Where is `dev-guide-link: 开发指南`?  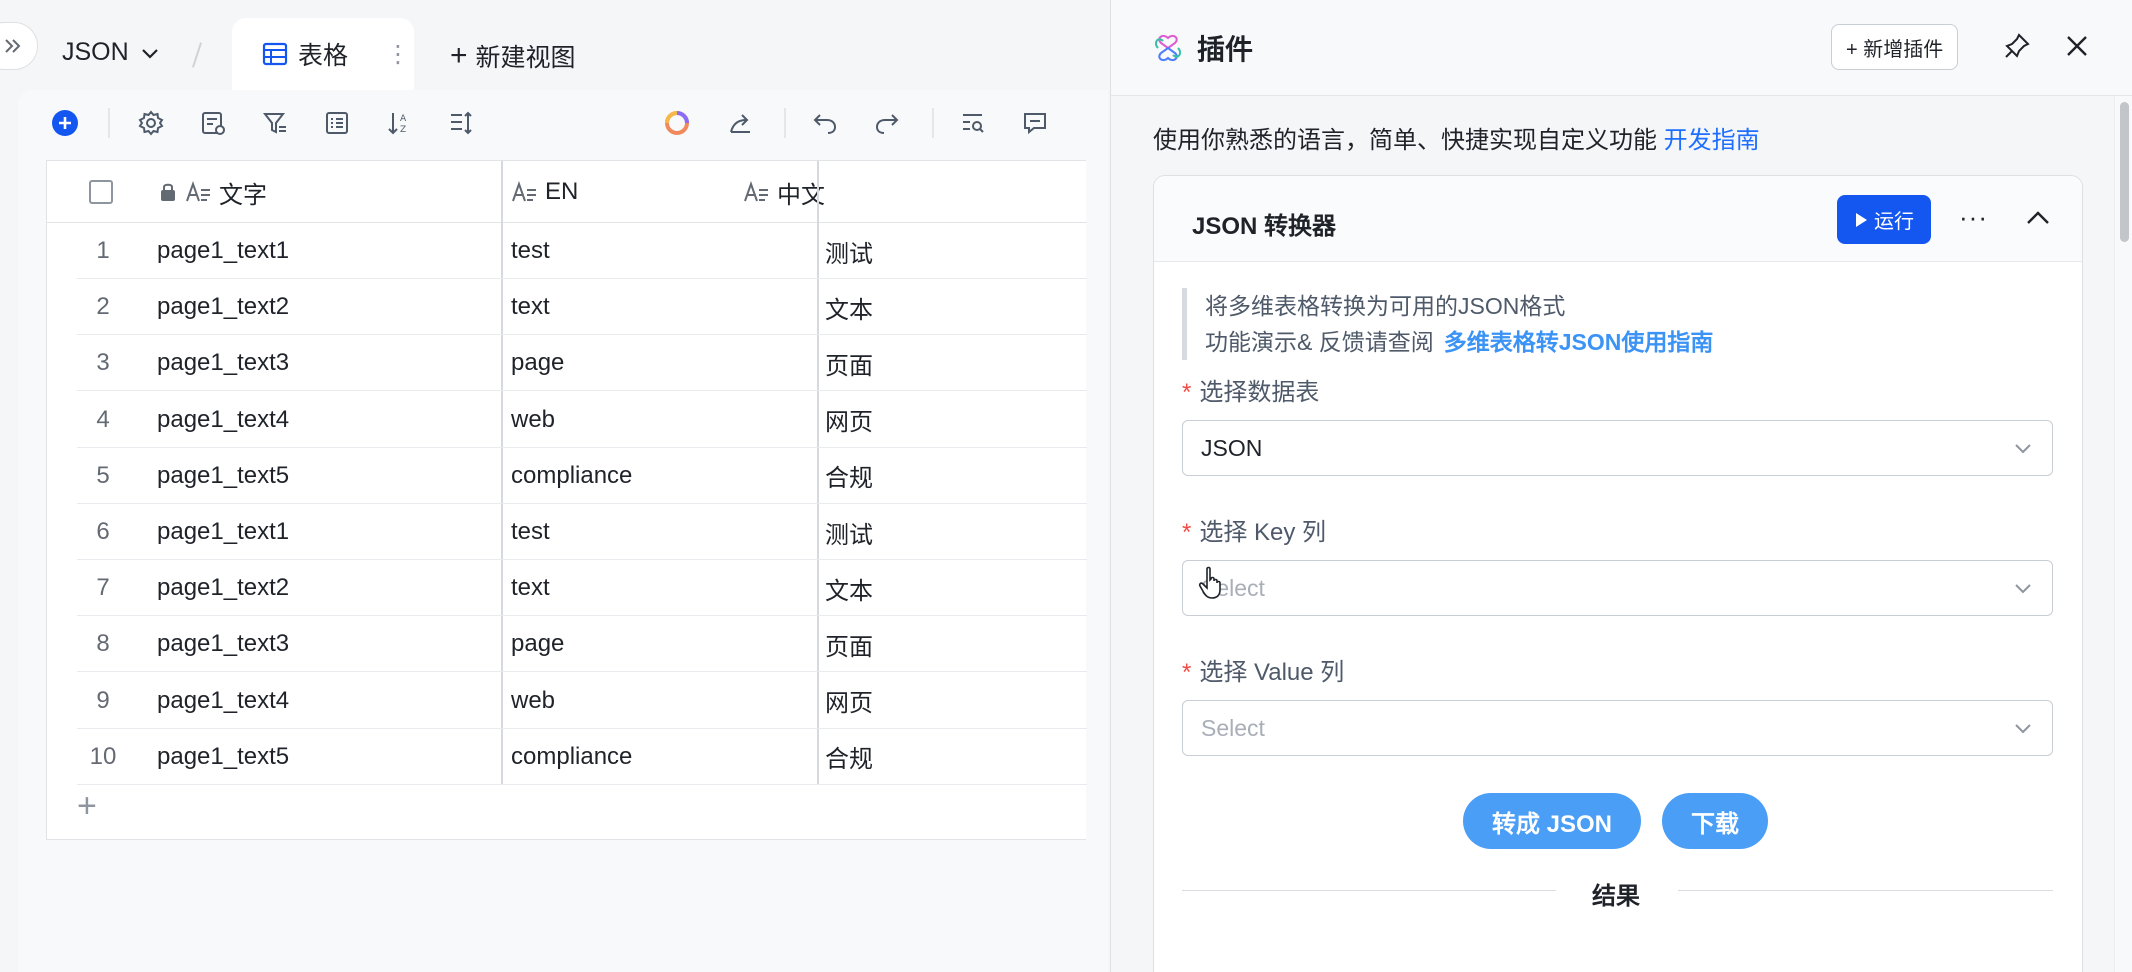 dev-guide-link: 开发指南 is located at coordinates (1712, 140).